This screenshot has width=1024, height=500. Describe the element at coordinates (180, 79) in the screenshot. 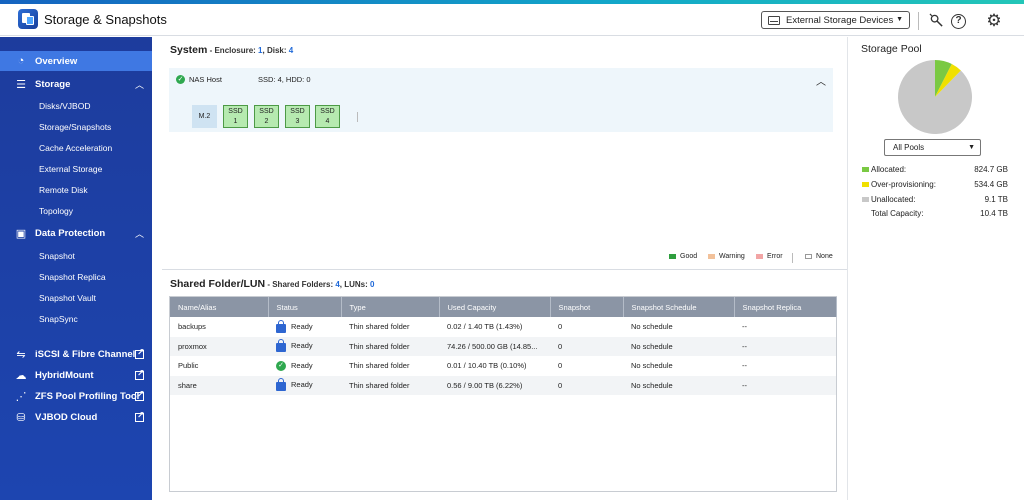

I see `check-circle-icon: ✓` at that location.